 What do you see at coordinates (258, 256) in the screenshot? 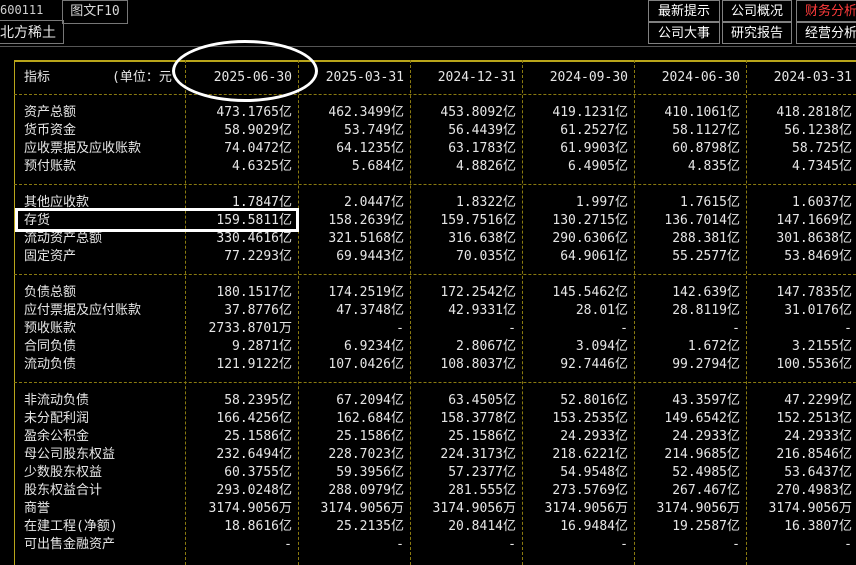
I see `cell-value: 77.2293亿` at bounding box center [258, 256].